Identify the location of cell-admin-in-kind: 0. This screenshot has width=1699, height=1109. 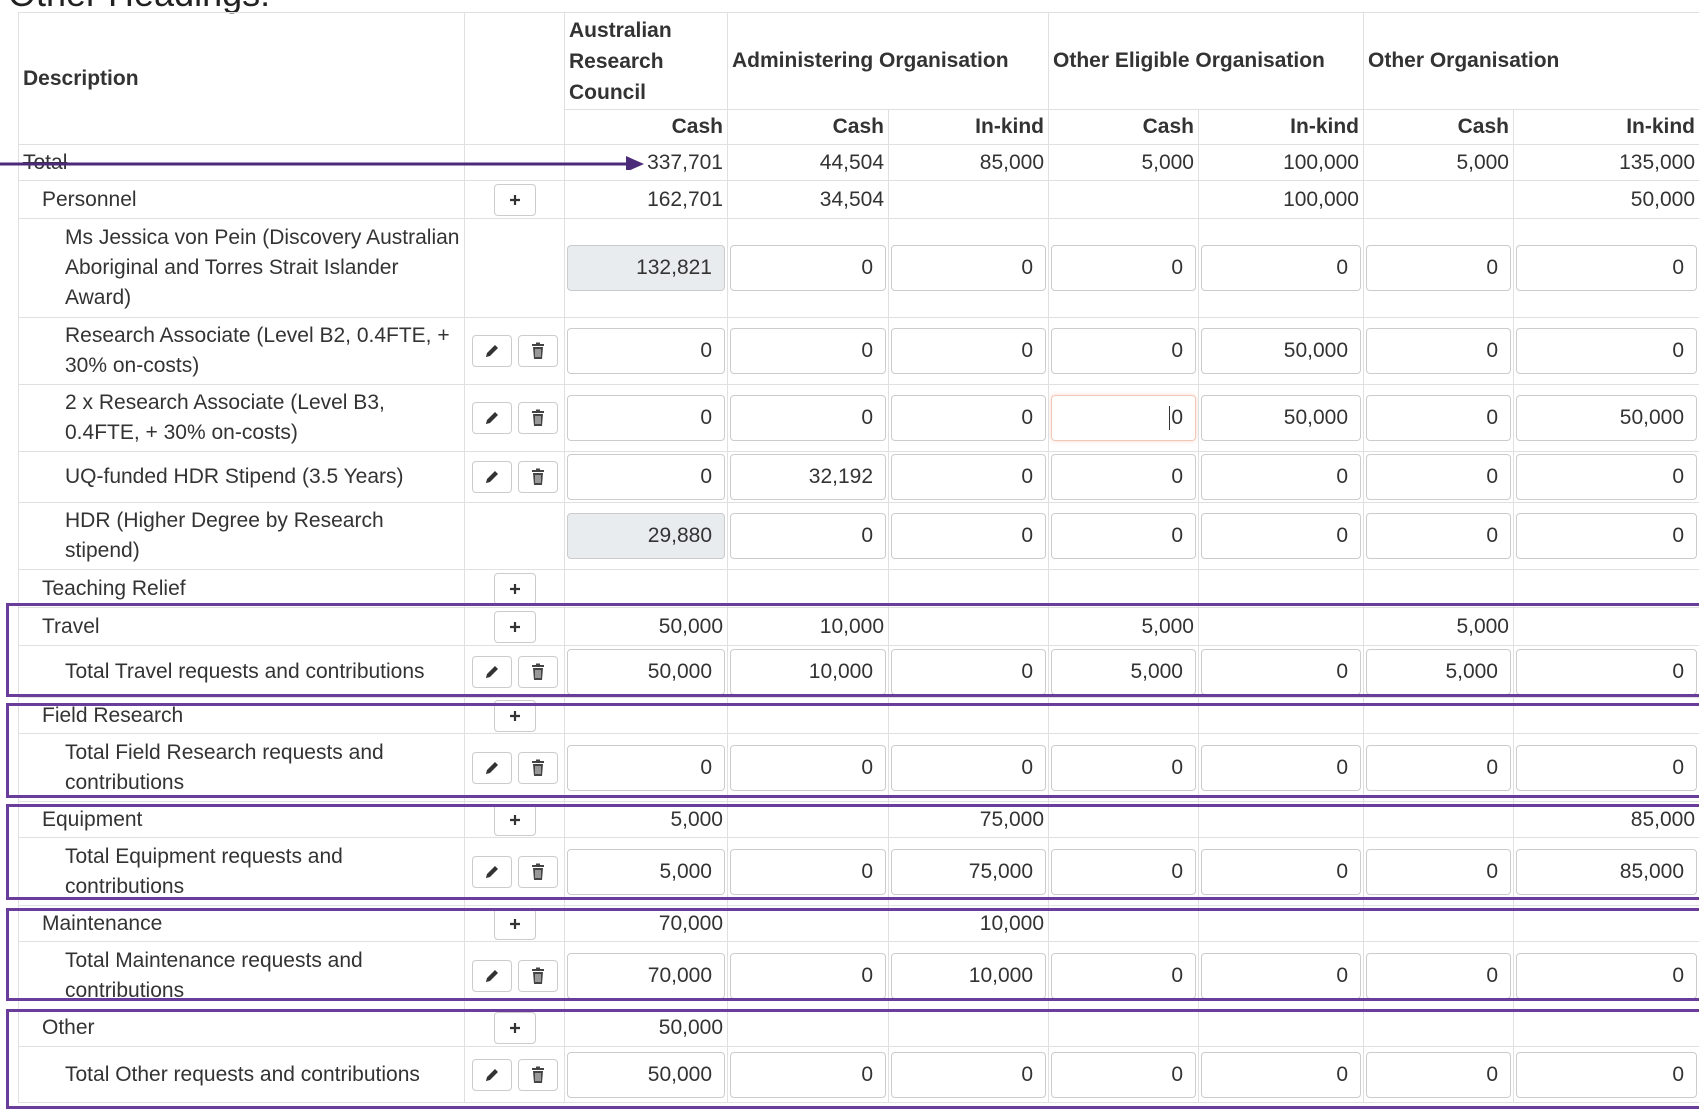
(969, 768).